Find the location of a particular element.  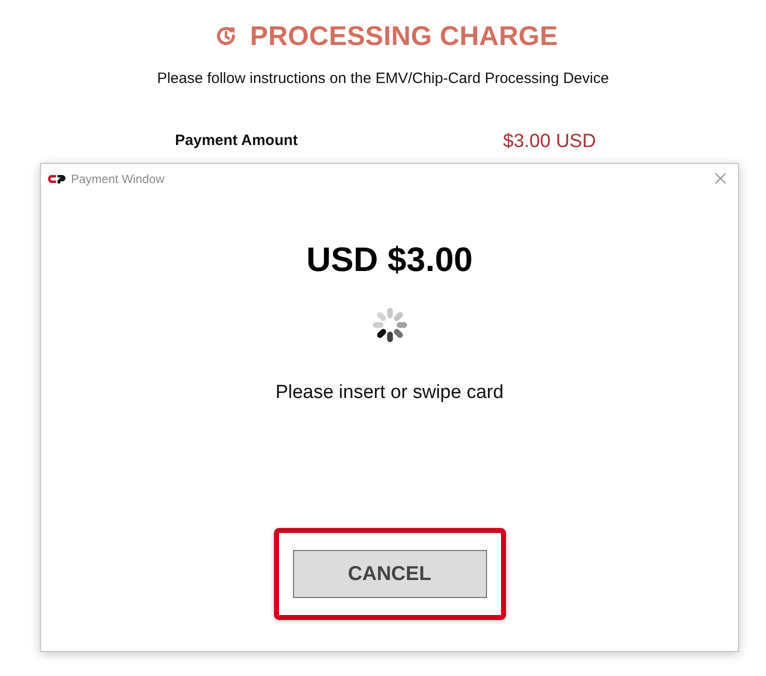

close-icon is located at coordinates (720, 178).